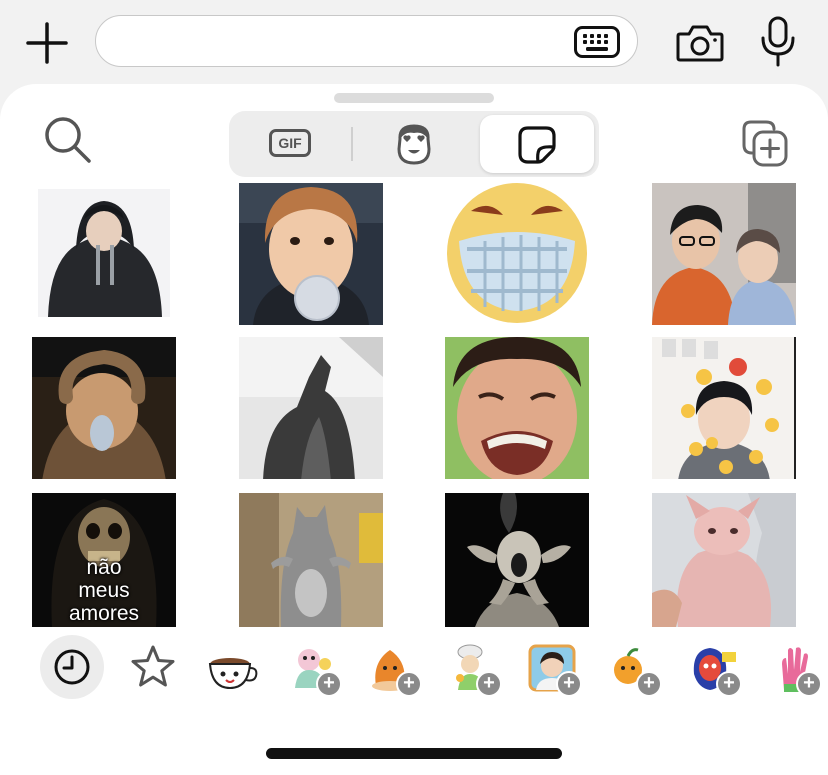 The width and height of the screenshot is (828, 775). What do you see at coordinates (153, 667) in the screenshot?
I see `favorites-star-icon` at bounding box center [153, 667].